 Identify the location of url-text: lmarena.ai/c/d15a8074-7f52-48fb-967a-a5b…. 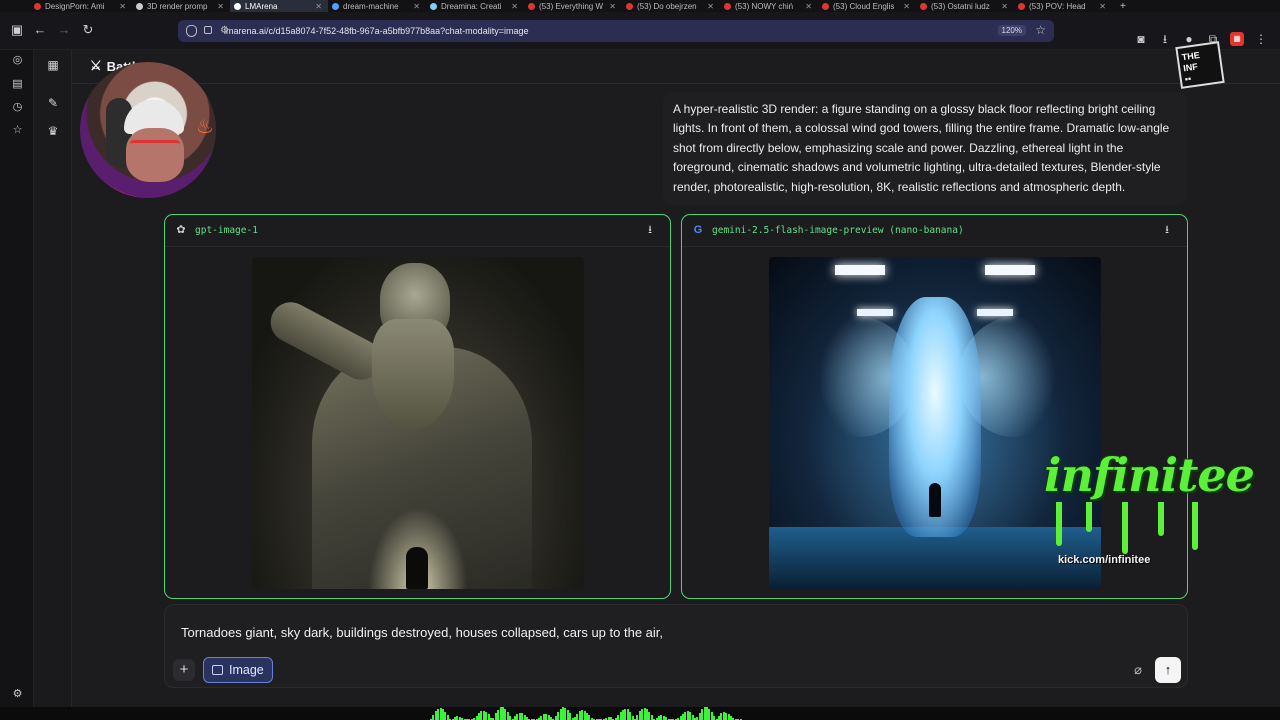
(376, 31).